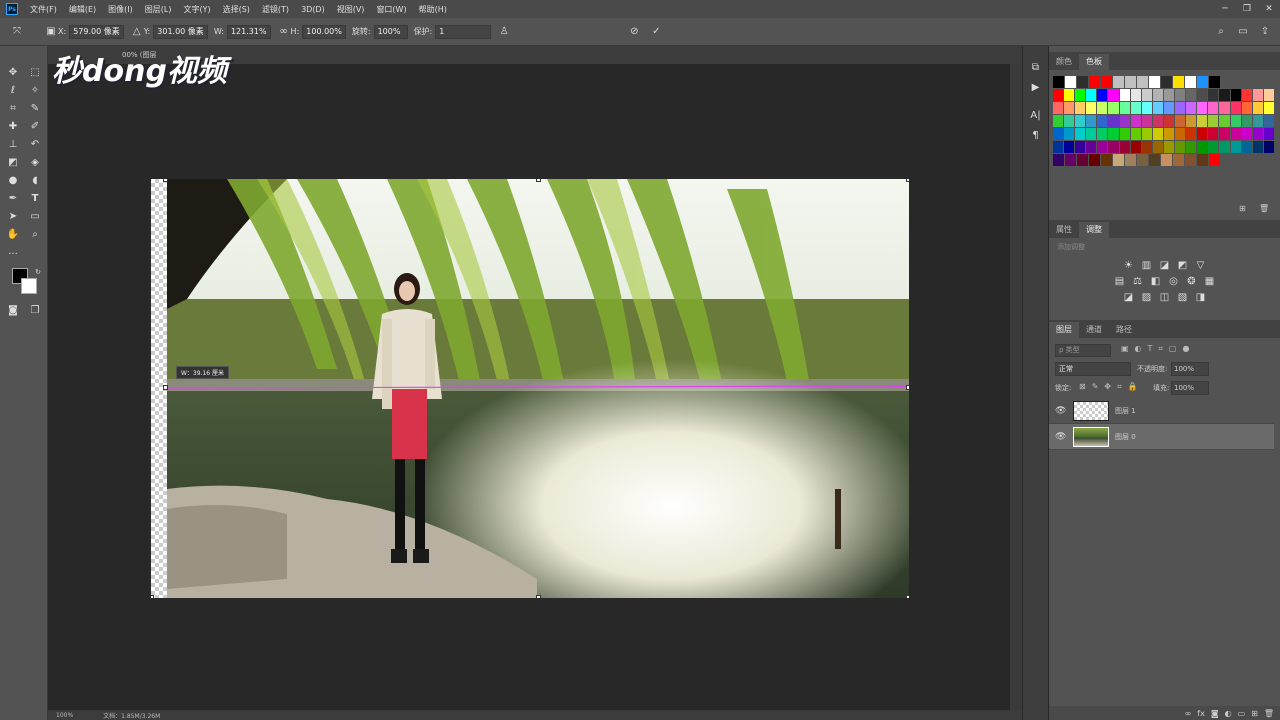 Image resolution: width=1280 pixels, height=720 pixels. Describe the element at coordinates (1188, 713) in the screenshot. I see `link-layers-icon: ∞` at that location.